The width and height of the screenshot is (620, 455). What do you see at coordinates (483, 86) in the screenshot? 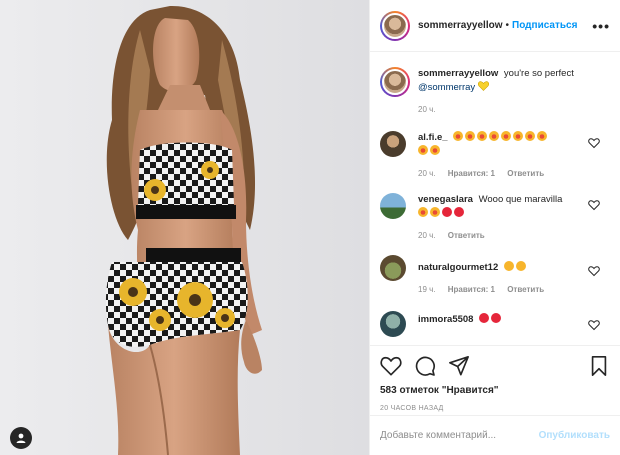
I see `yellow-heart-icon` at bounding box center [483, 86].